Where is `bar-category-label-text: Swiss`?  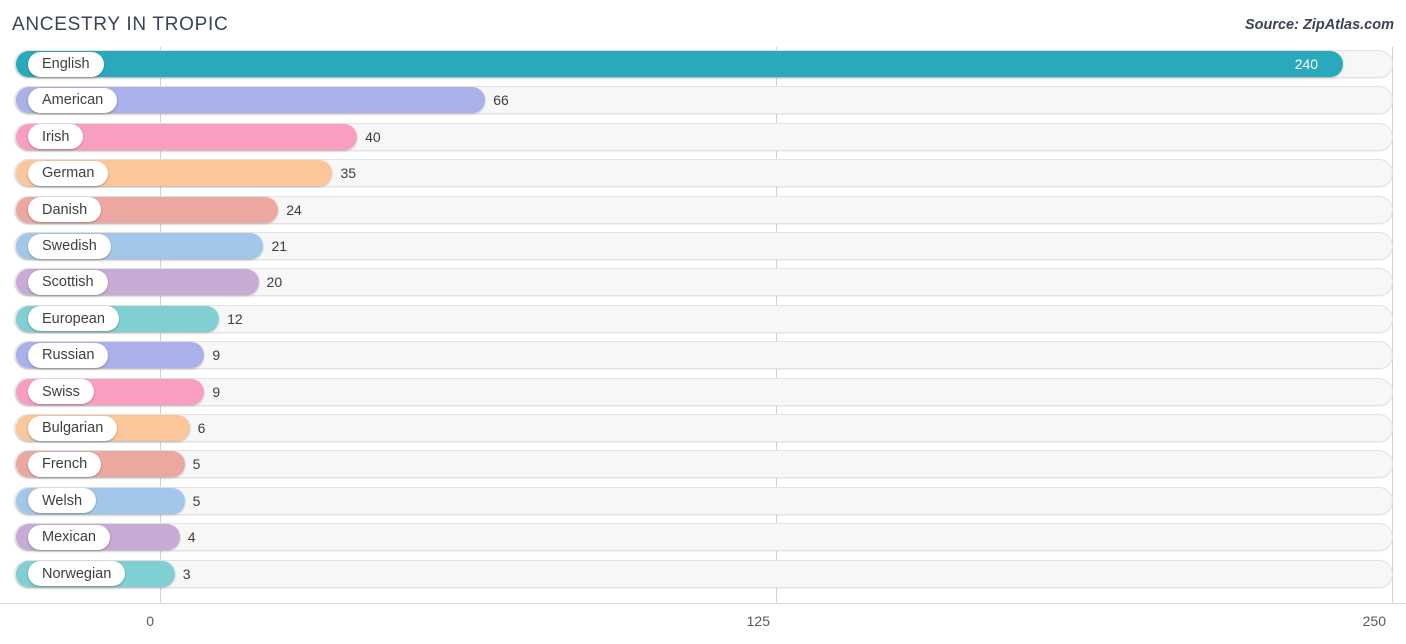
bar-category-label-text: Swiss is located at coordinates (61, 391).